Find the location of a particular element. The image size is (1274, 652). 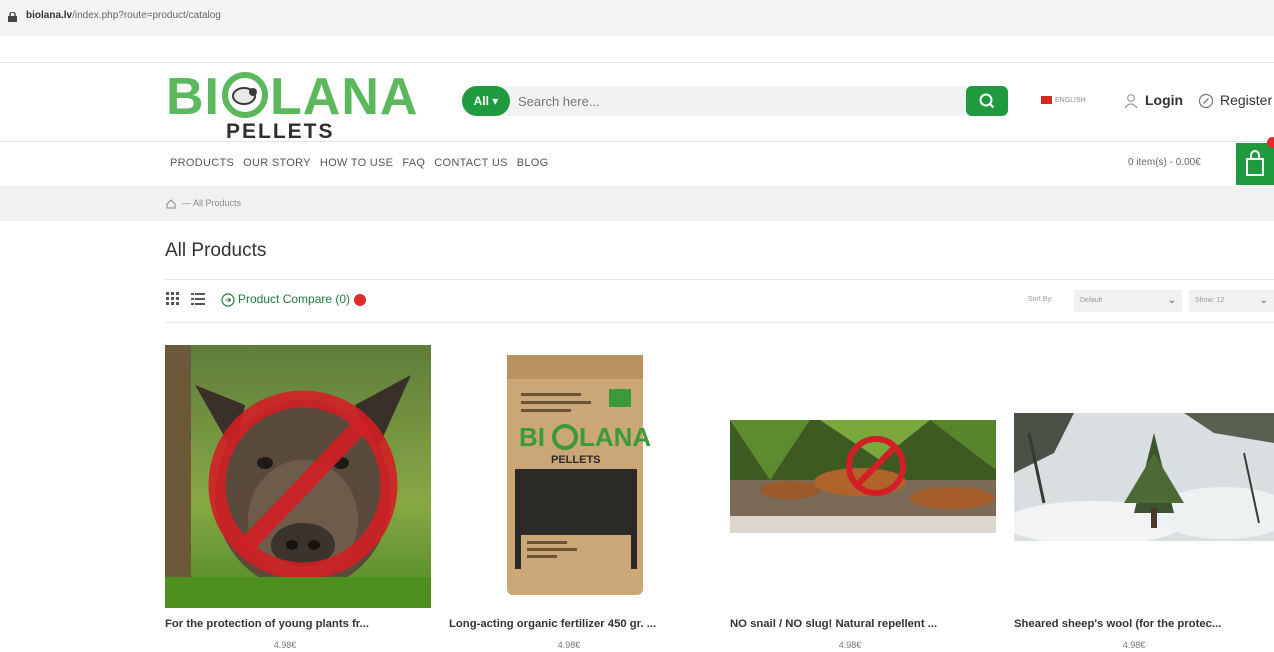

search-input is located at coordinates (734, 101).